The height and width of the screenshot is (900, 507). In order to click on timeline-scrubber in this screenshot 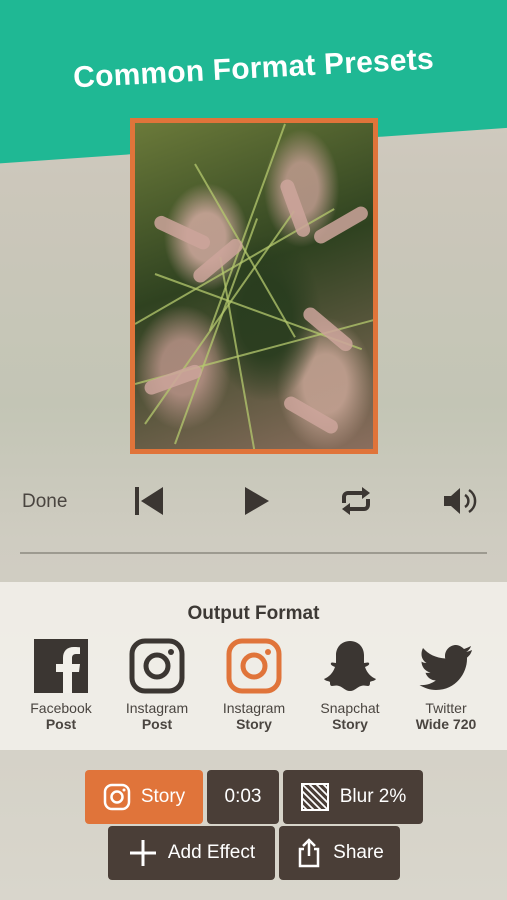, I will do `click(253, 553)`.